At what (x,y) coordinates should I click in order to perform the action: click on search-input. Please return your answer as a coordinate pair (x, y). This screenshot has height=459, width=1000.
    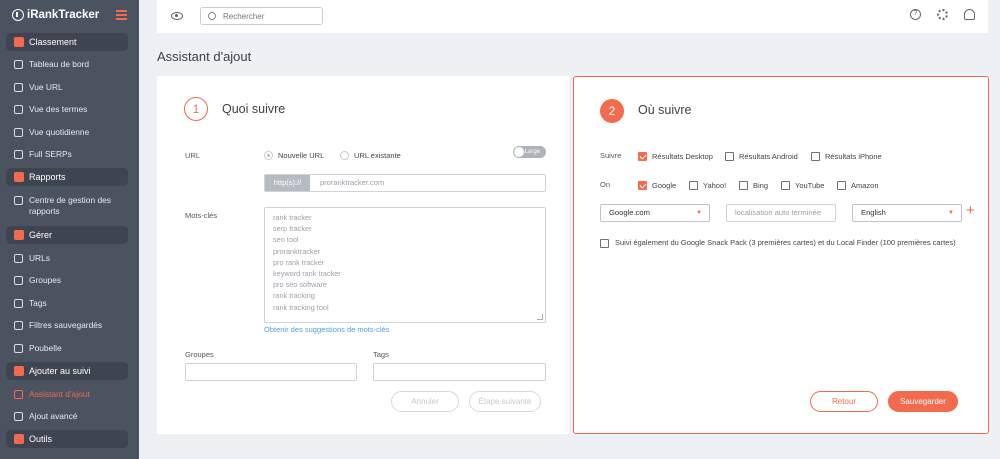
    Looking at the image, I should click on (261, 16).